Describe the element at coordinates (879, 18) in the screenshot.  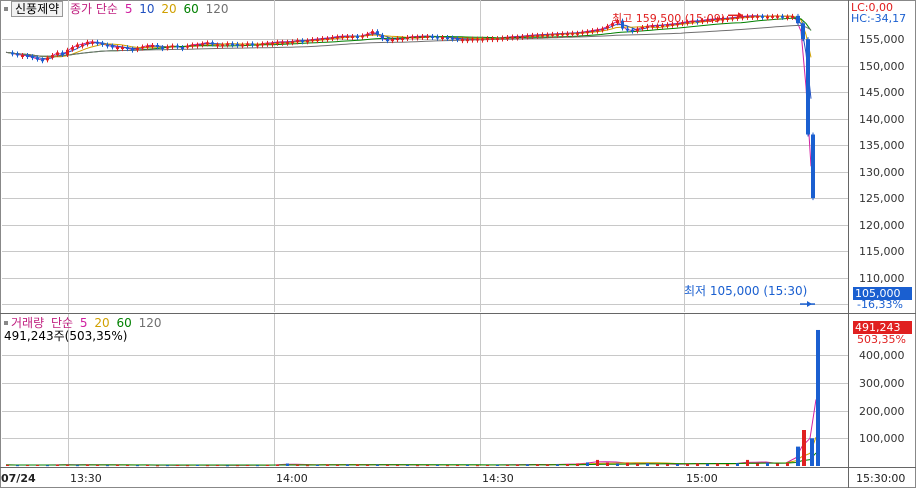
I see `hc-indicator: HC:-34,17` at that location.